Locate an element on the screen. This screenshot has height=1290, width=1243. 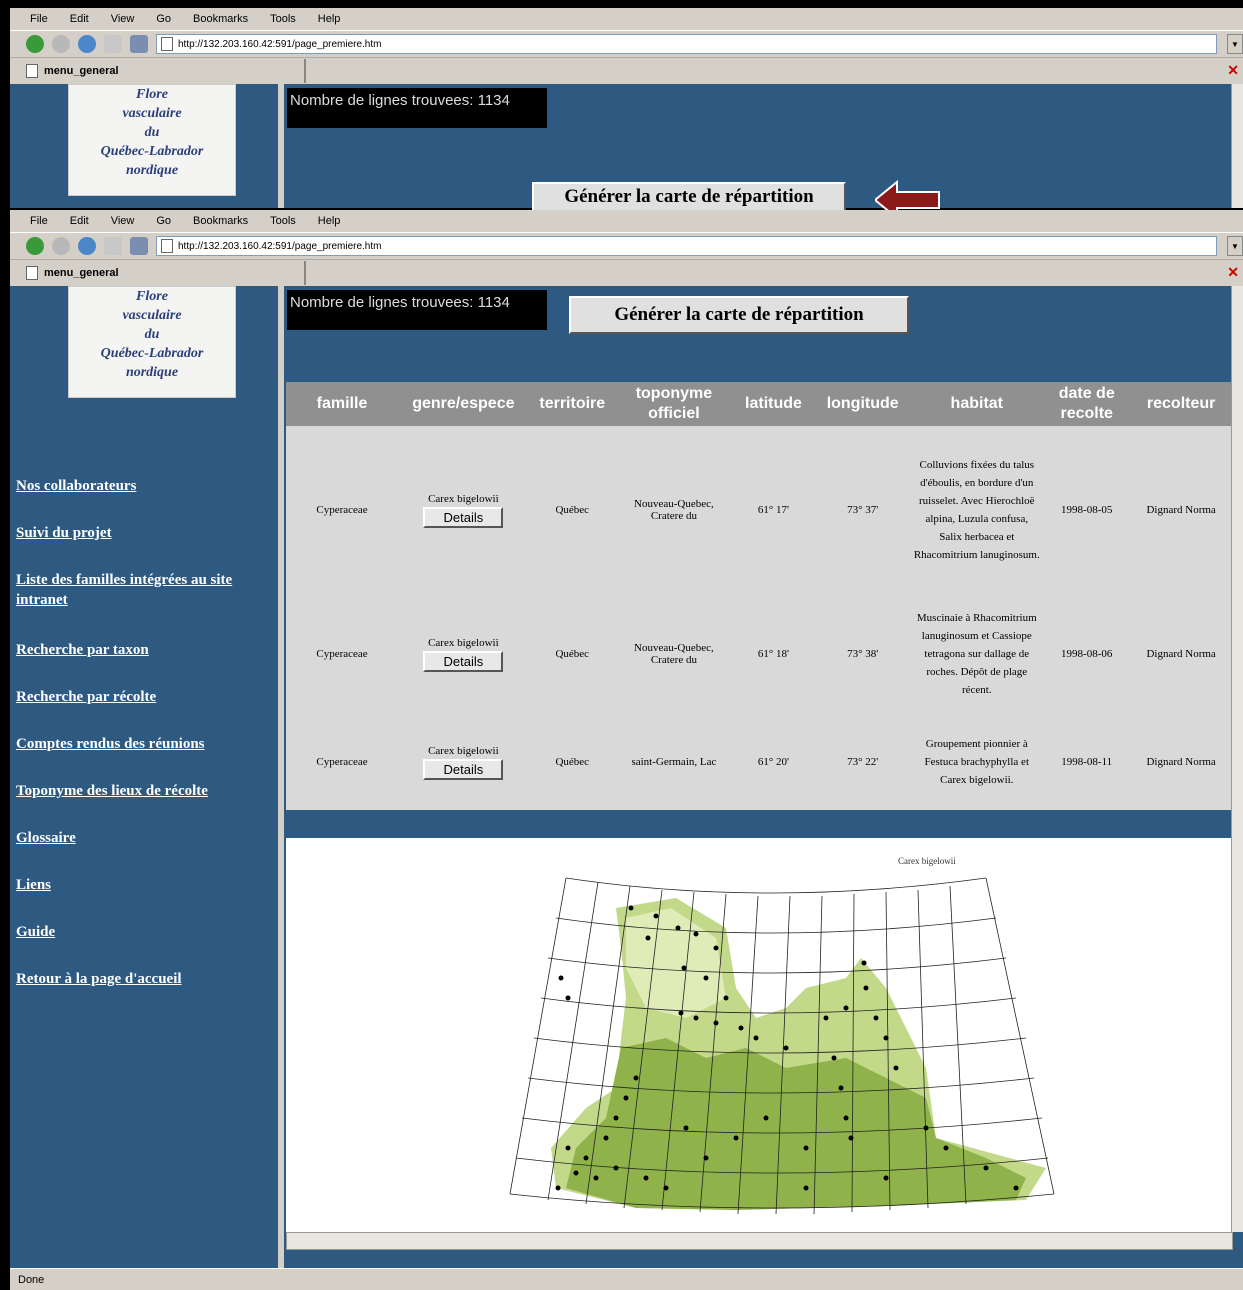
logo-line: vasculaire is located at coordinates (152, 113).